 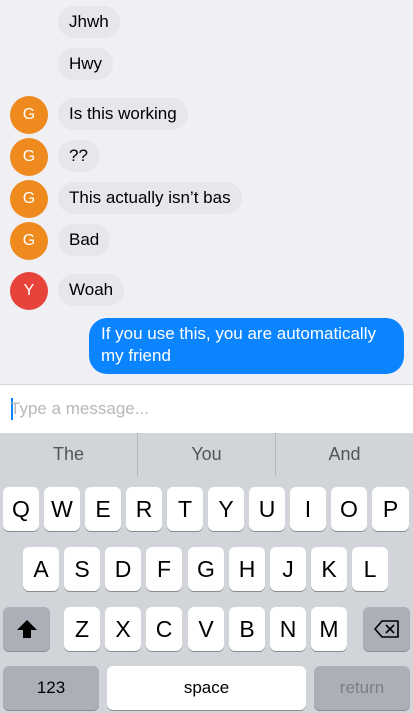 What do you see at coordinates (69, 454) in the screenshot?
I see `suggestion-the: The` at bounding box center [69, 454].